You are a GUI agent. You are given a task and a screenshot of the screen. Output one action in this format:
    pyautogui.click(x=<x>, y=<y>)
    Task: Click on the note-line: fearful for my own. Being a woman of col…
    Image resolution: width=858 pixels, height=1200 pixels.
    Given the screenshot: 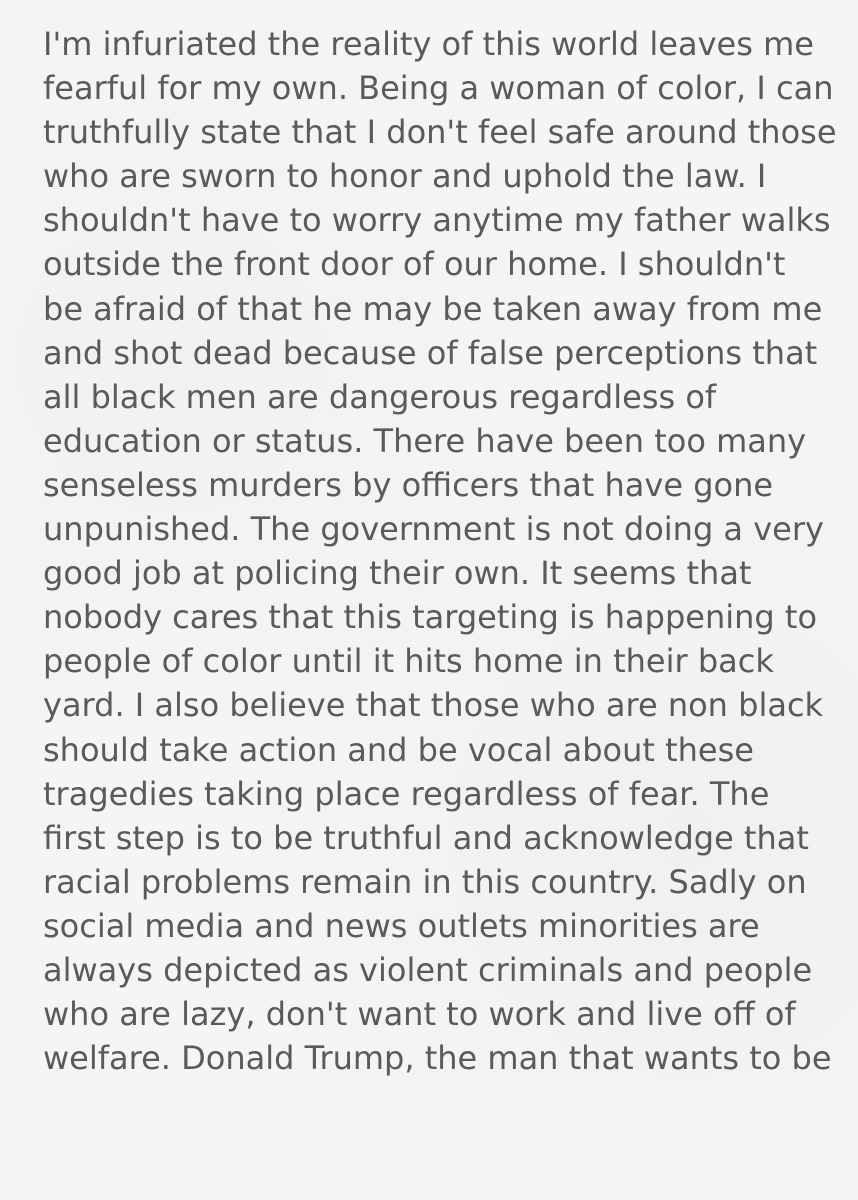 What is the action you would take?
    pyautogui.click(x=438, y=88)
    